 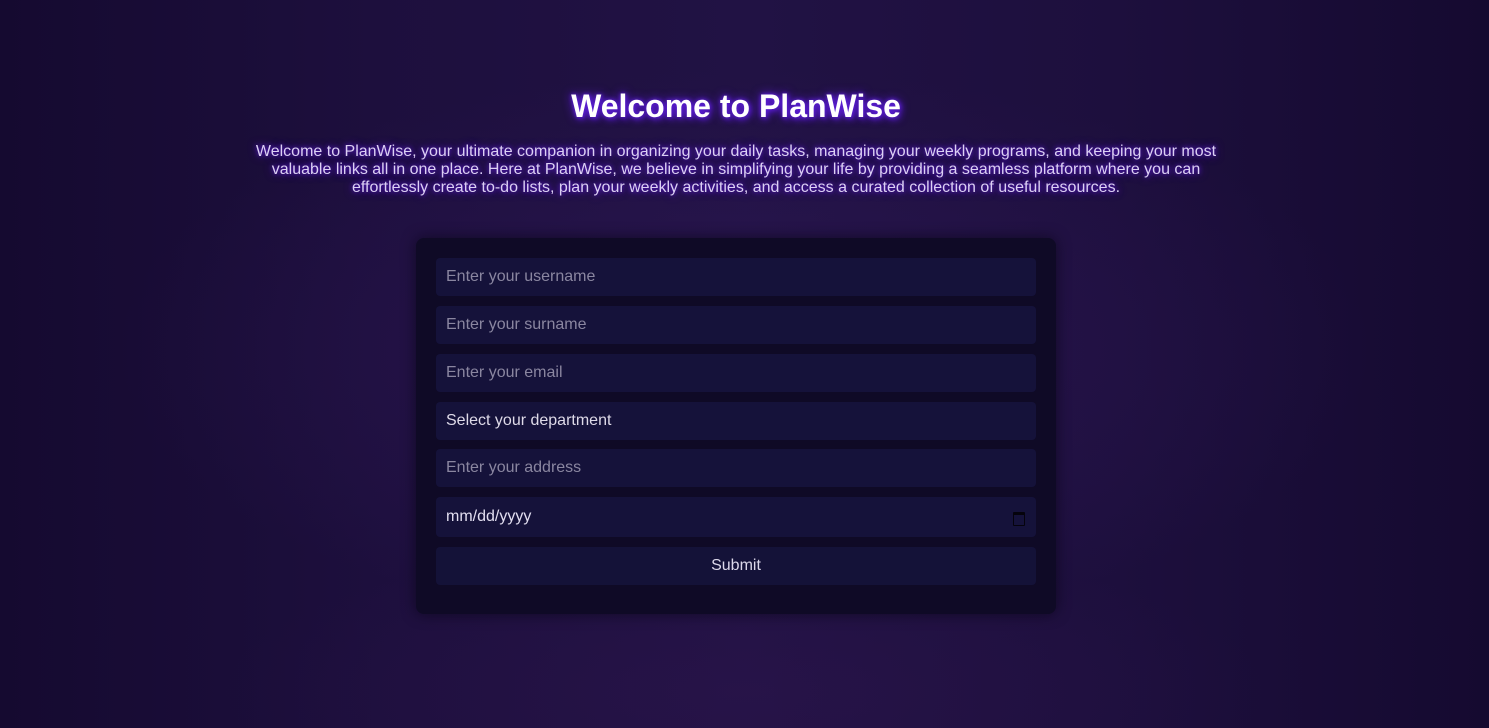 What do you see at coordinates (736, 106) in the screenshot?
I see `page-title: Welcome to PlanWise` at bounding box center [736, 106].